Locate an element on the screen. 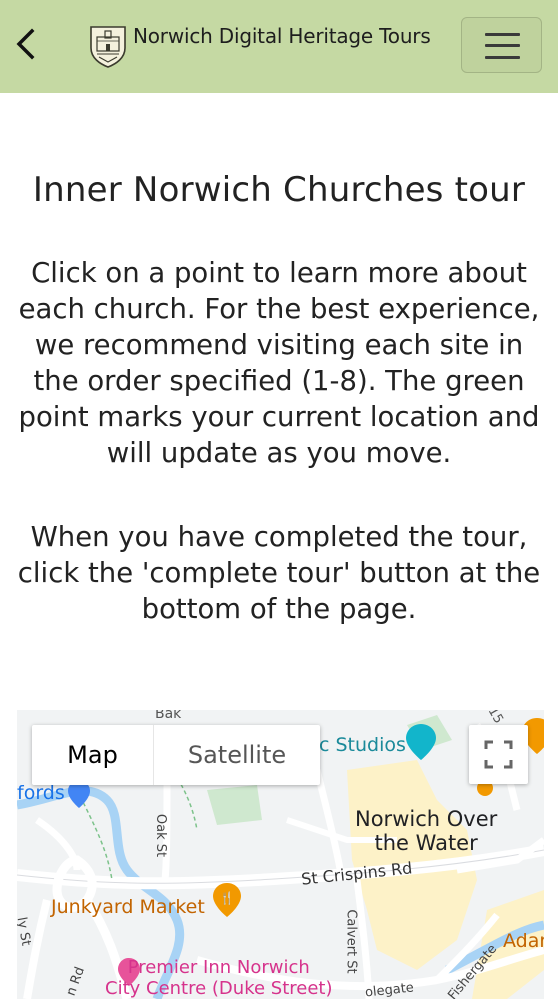 The height and width of the screenshot is (999, 558). fullscreen-button is located at coordinates (498, 754).